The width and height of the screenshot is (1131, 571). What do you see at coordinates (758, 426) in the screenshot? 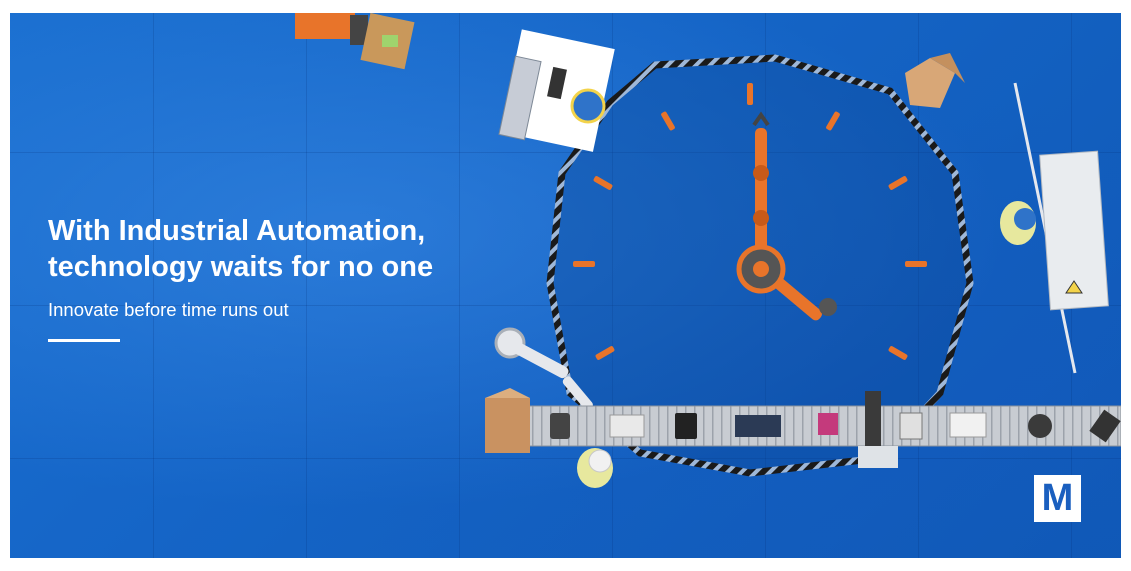
I see `product-board` at bounding box center [758, 426].